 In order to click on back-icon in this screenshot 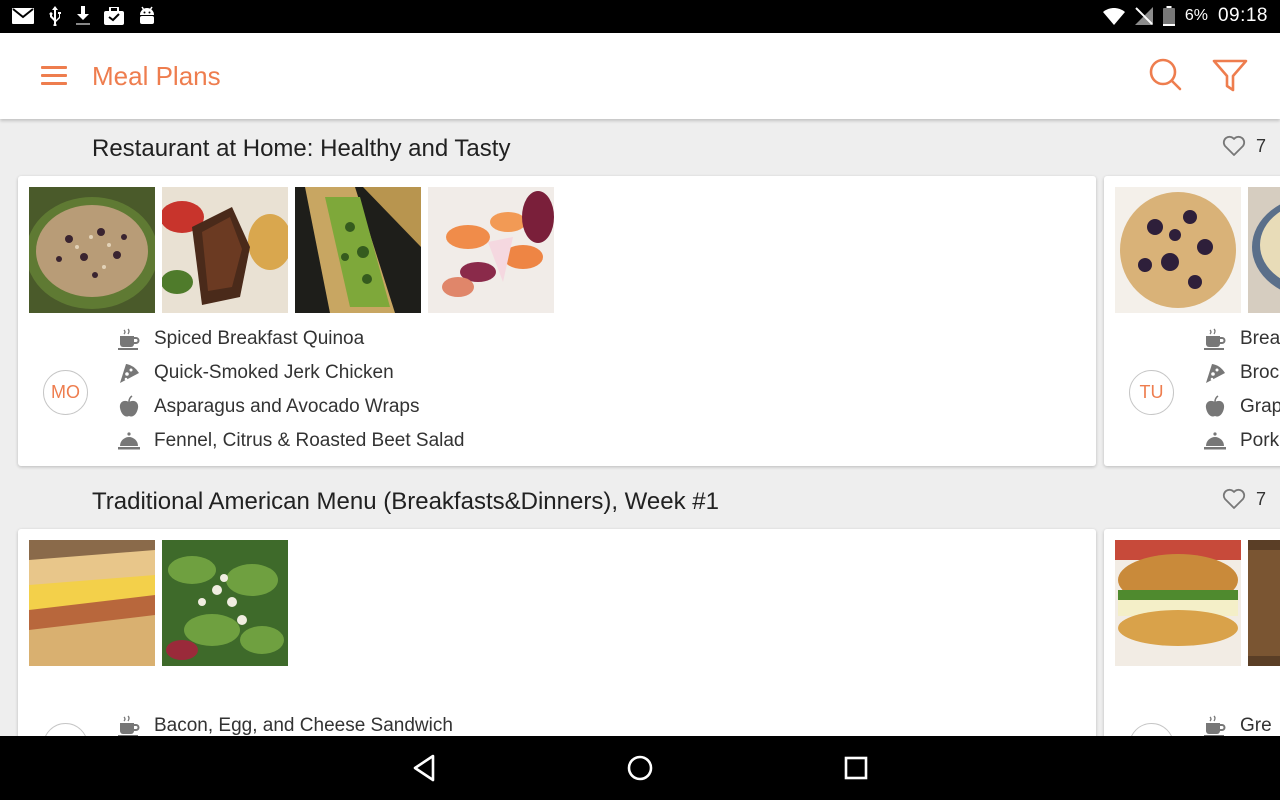, I will do `click(424, 768)`.